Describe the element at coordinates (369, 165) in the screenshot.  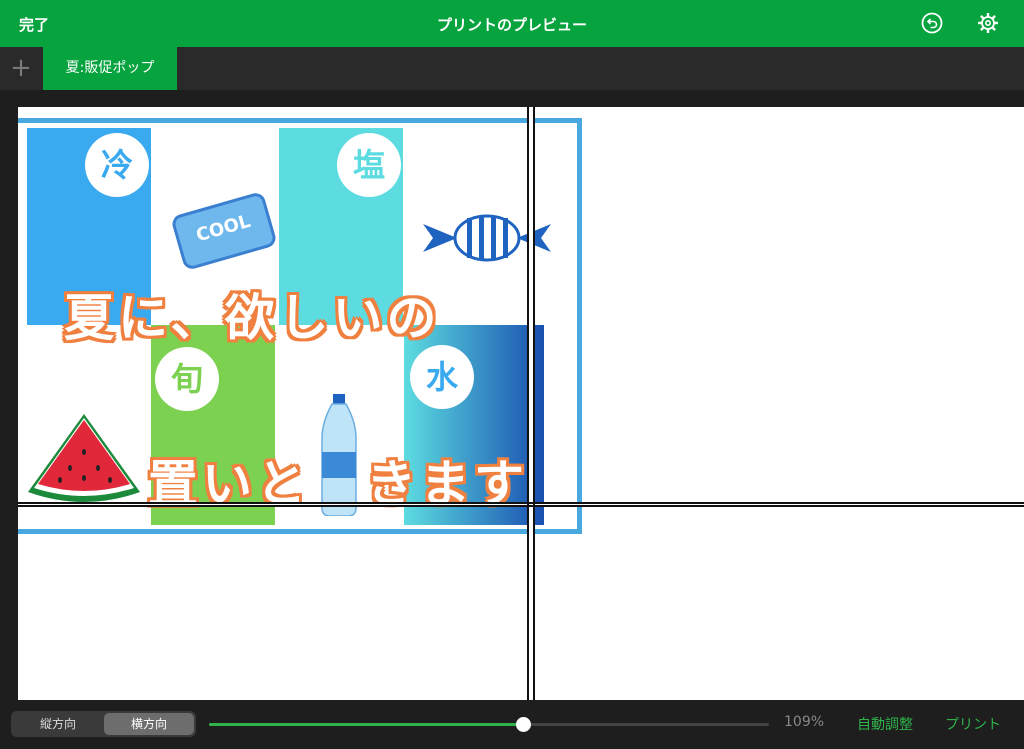
I see `salt-label: 塩` at that location.